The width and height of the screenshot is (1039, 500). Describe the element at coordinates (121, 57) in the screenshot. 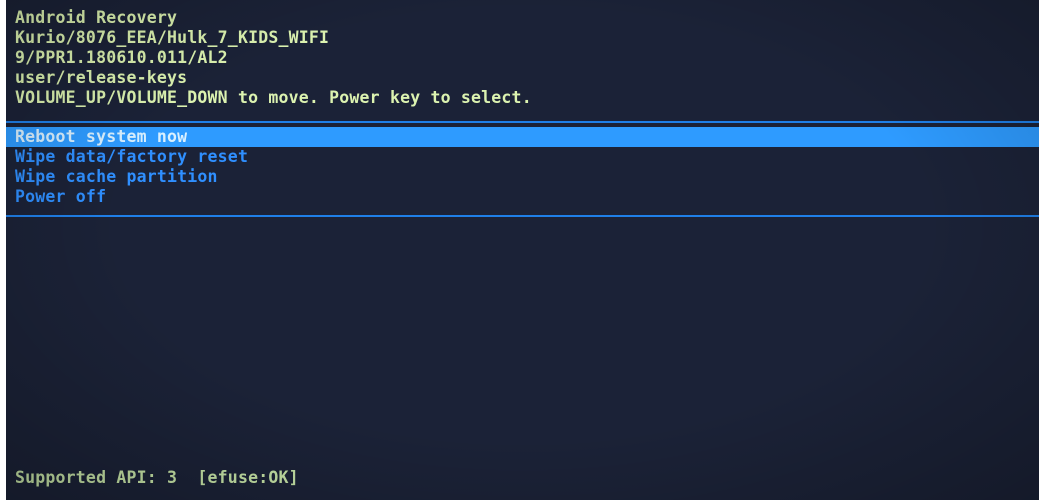

I see `build-version: 9/PPR1.180610.011/AL2` at that location.